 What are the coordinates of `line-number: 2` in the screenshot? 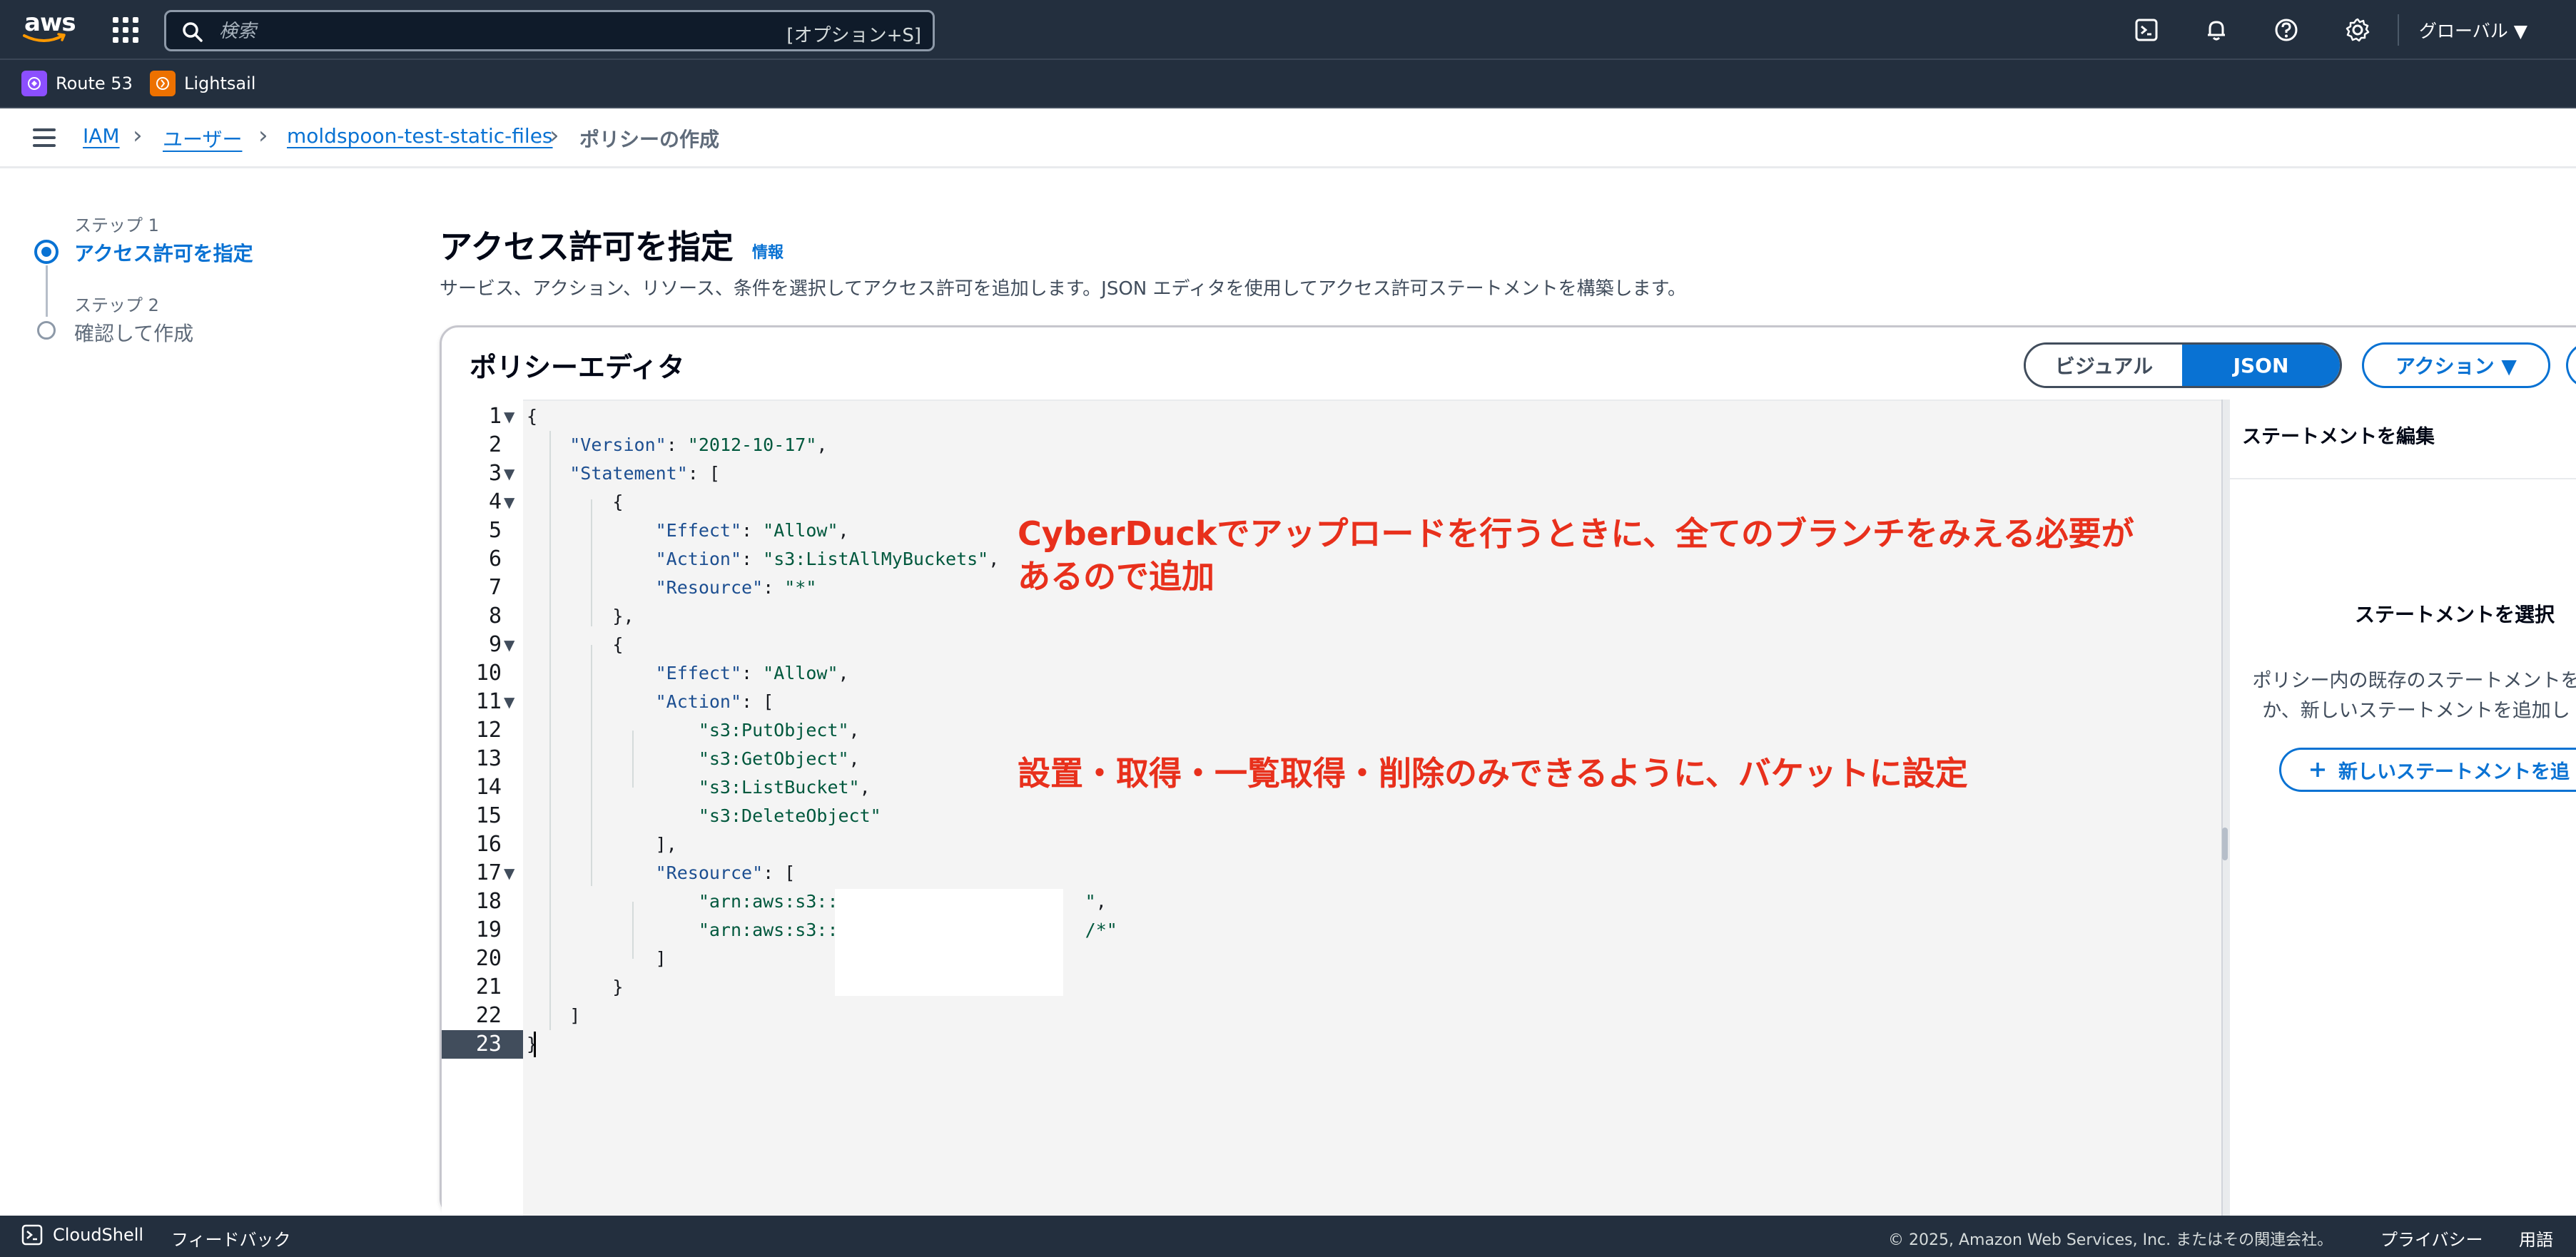 It's located at (495, 444).